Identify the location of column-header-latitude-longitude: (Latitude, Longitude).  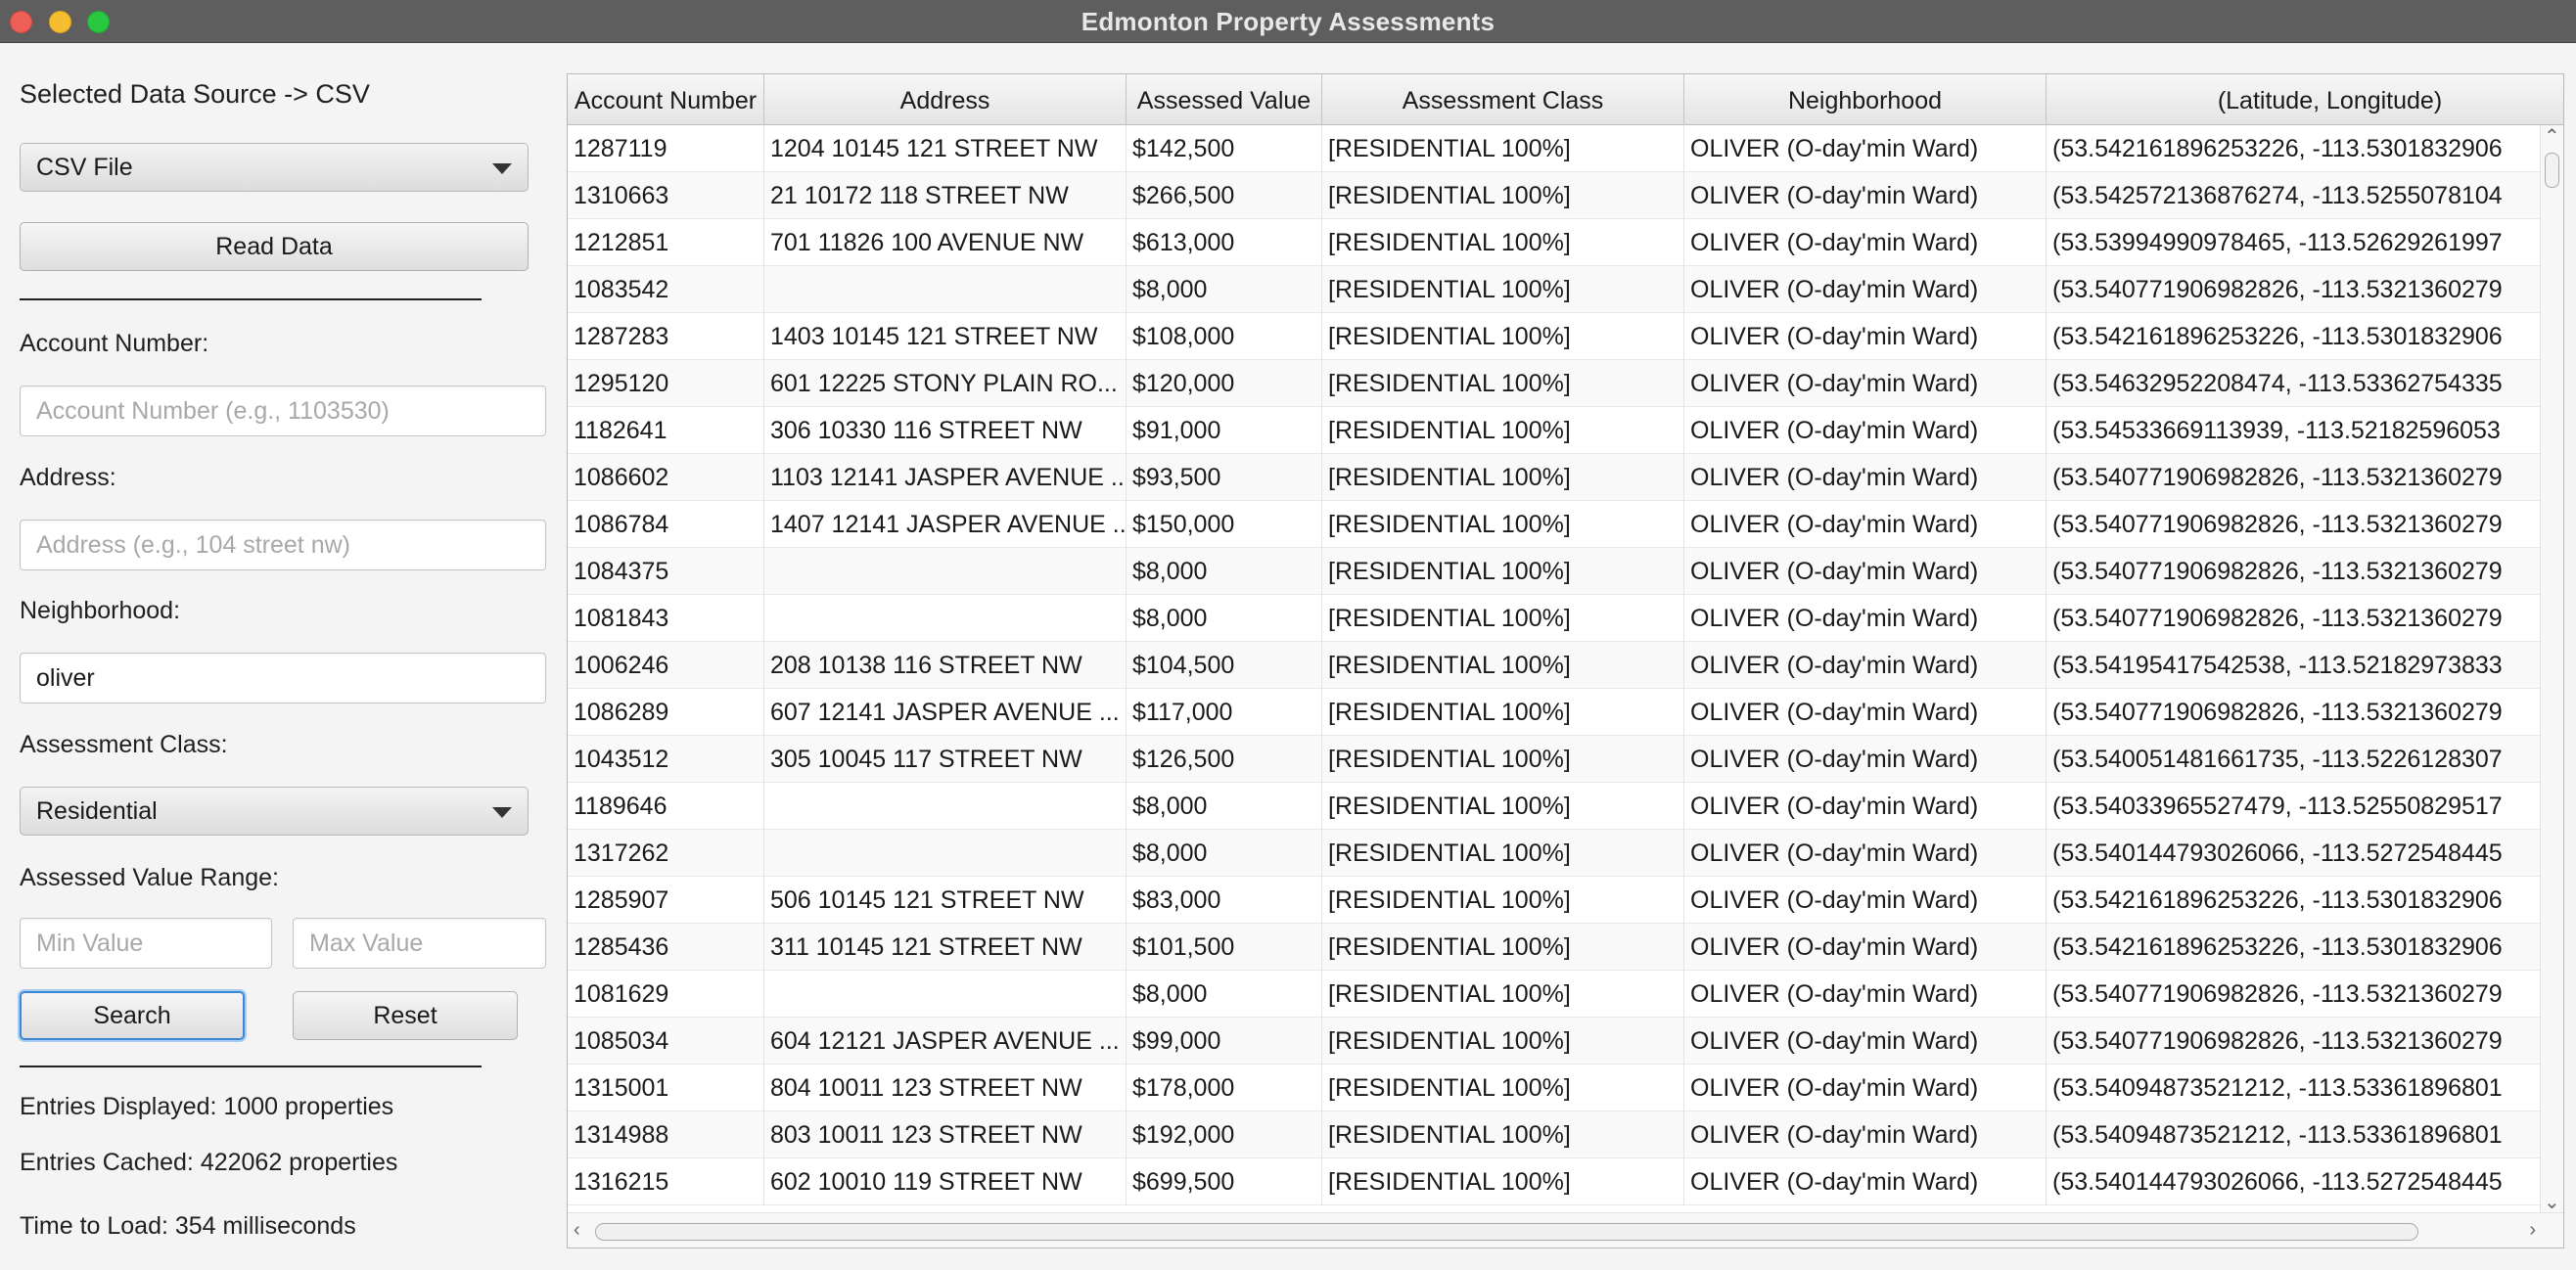
(2305, 99).